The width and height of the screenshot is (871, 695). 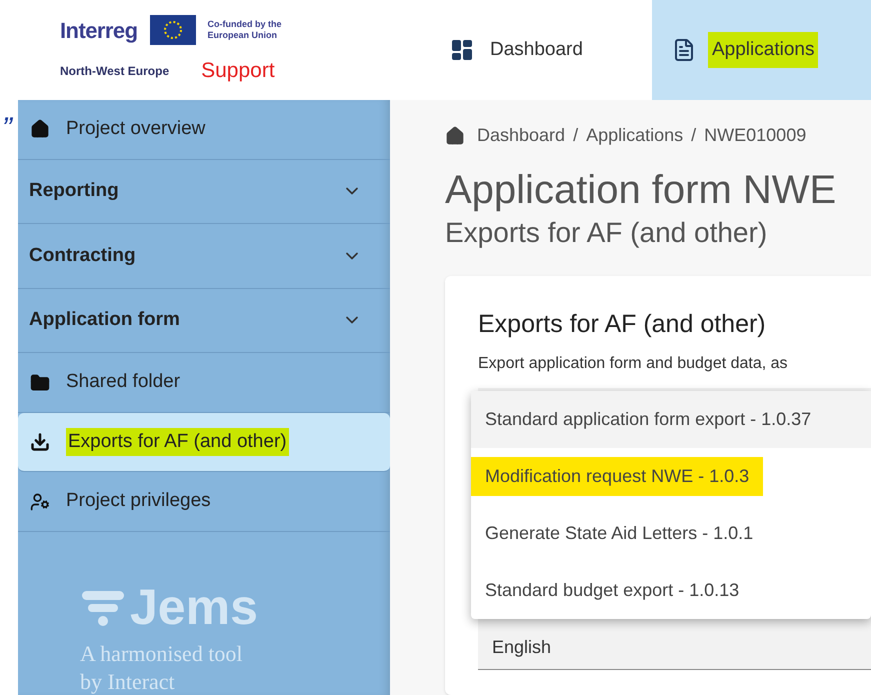 I want to click on document-icon, so click(x=684, y=50).